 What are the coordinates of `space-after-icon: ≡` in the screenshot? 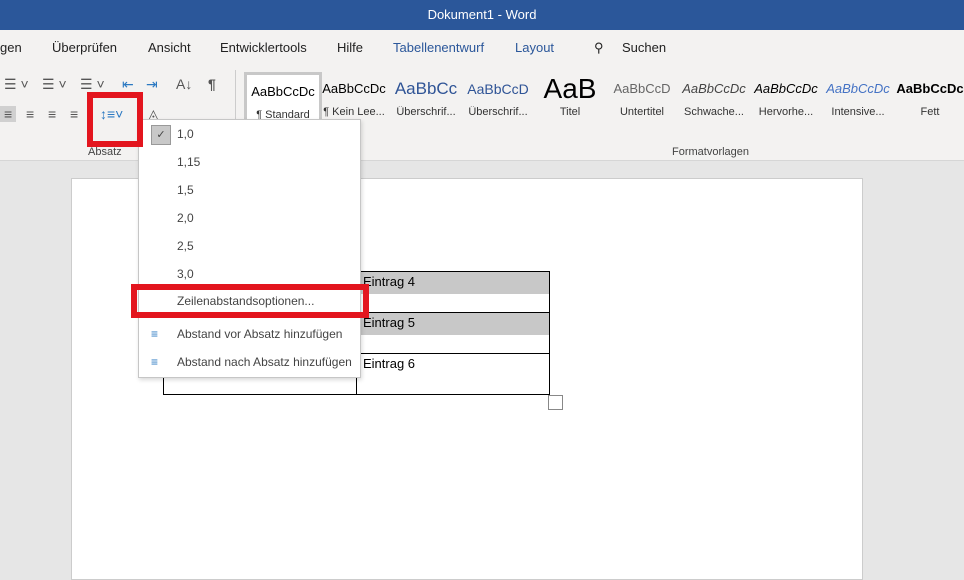 It's located at (155, 362).